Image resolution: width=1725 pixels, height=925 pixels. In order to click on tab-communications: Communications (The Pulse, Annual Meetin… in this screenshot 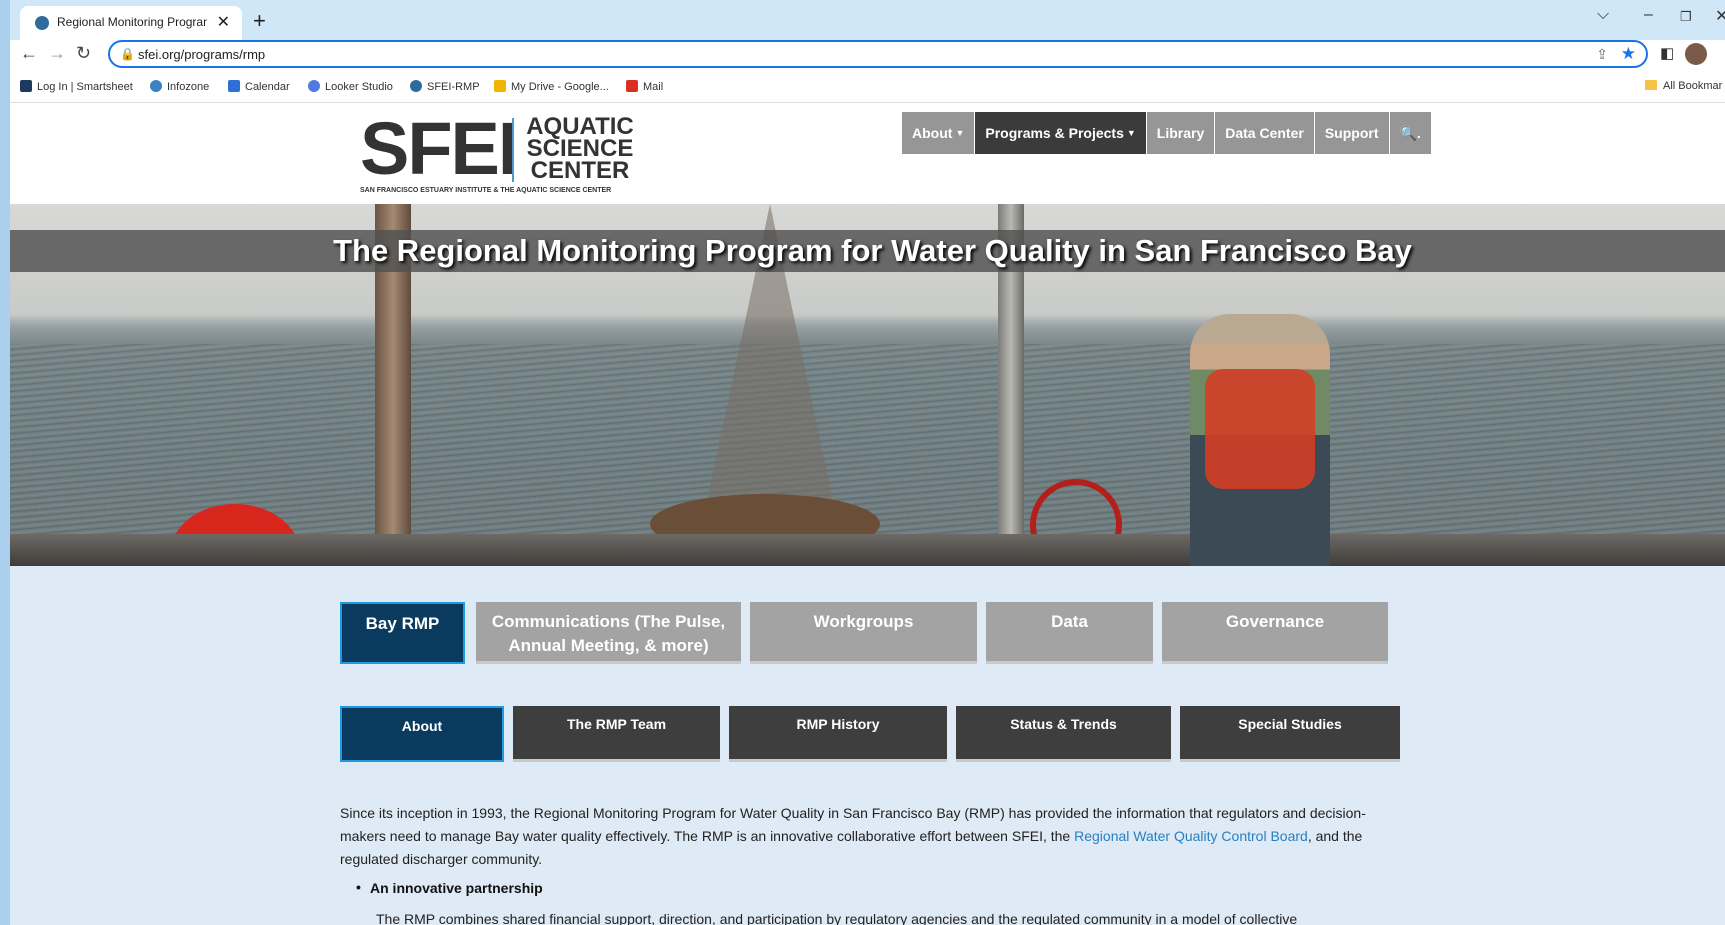, I will do `click(608, 633)`.